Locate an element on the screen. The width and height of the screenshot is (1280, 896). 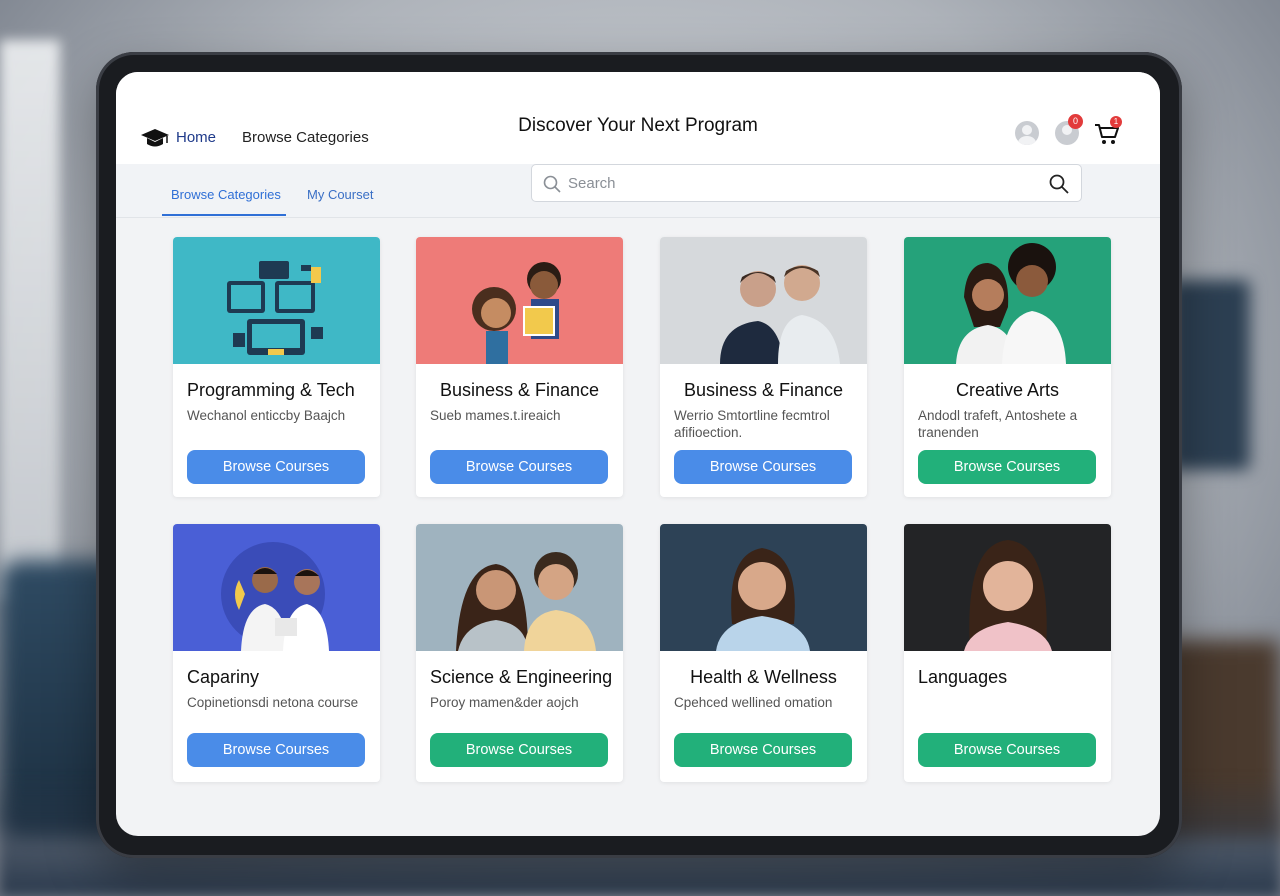
card-description: Werrio Smtortline fecmtrol afifioection. is located at coordinates (752, 424).